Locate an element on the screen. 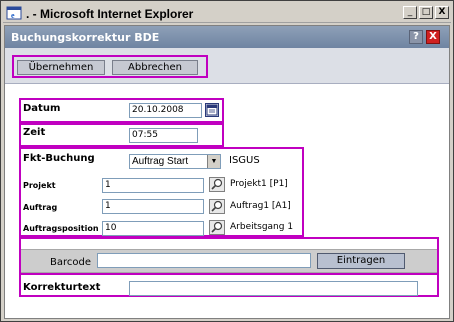 This screenshot has width=454, height=322. projekt-label: Projekt is located at coordinates (39, 185).